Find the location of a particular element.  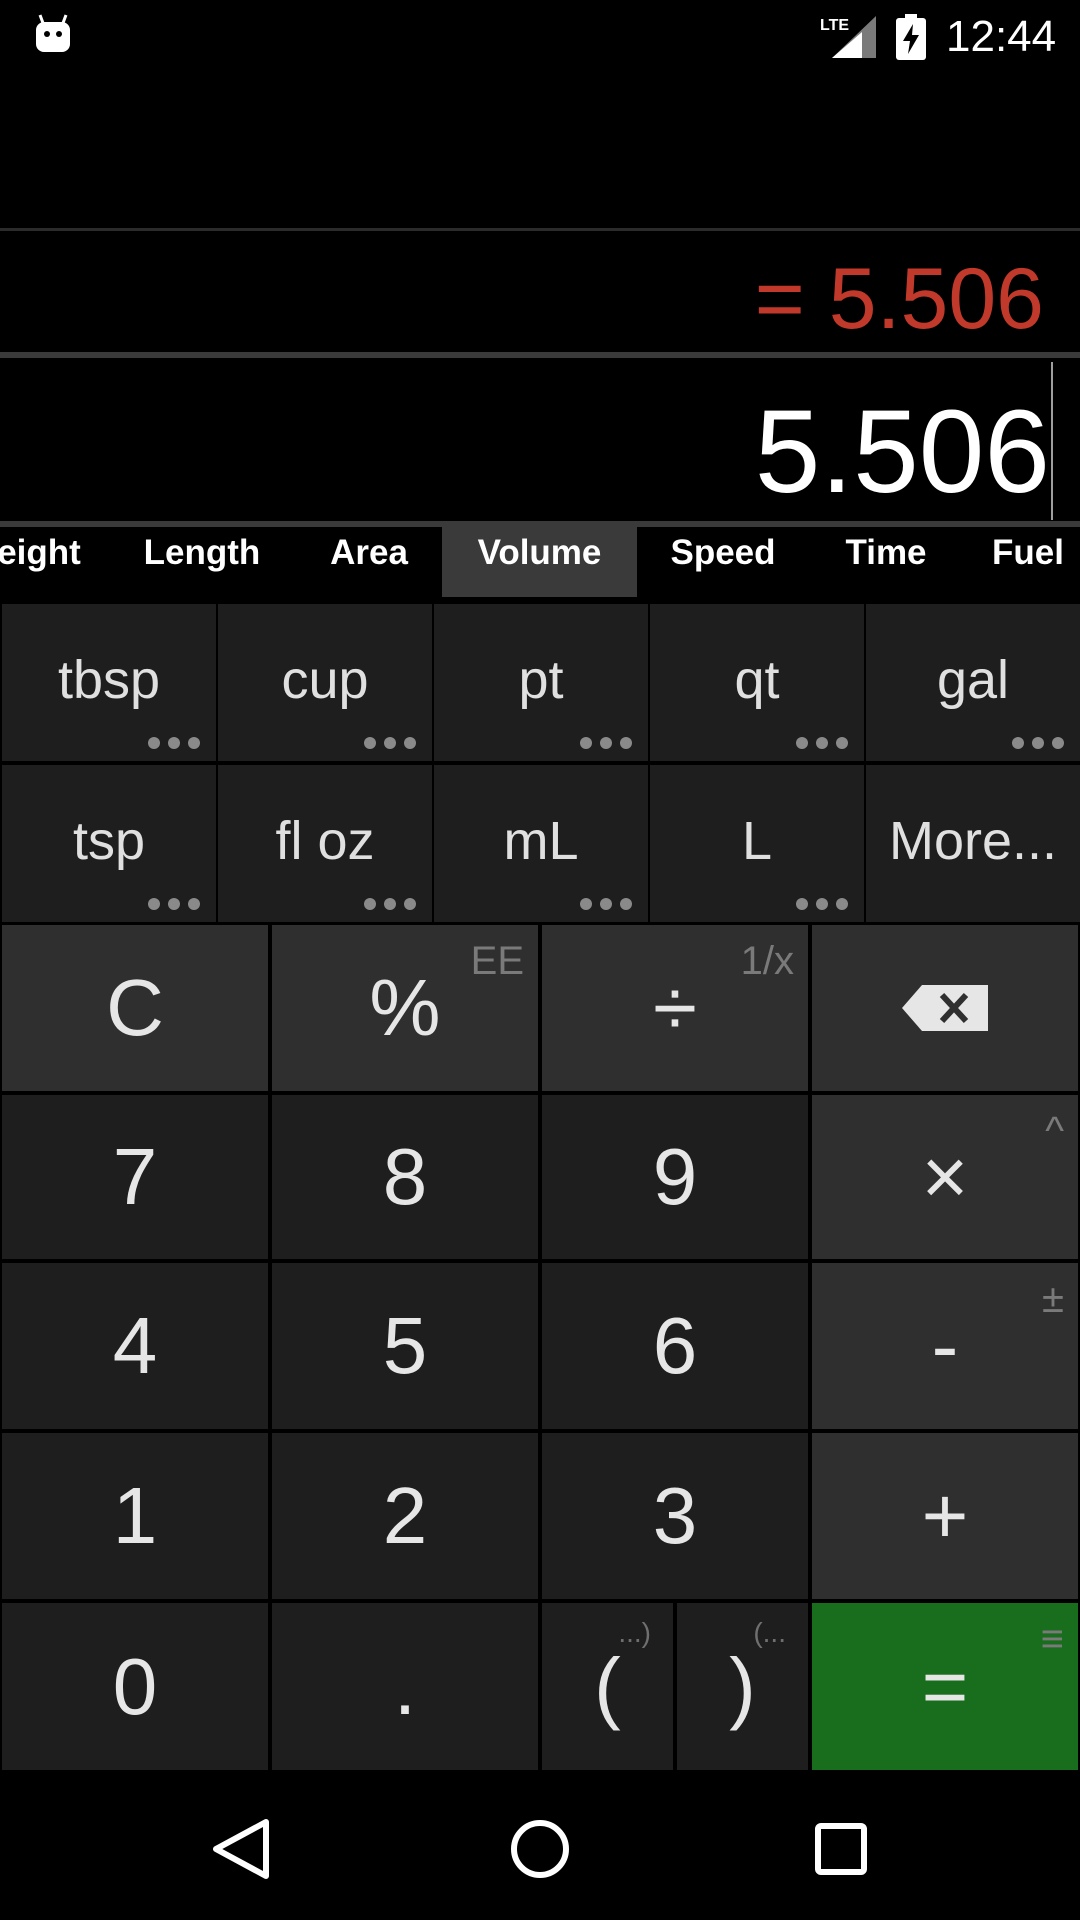

key-label: = is located at coordinates (945, 1686).